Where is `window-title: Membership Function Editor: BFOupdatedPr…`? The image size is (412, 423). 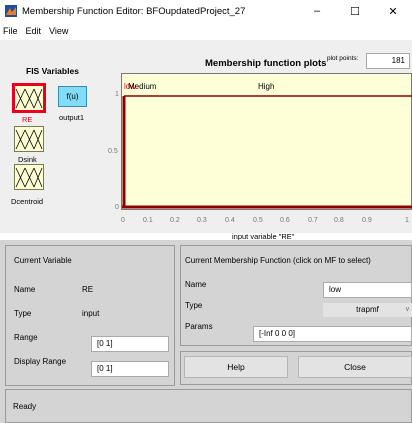 window-title: Membership Function Editor: BFOupdatedPr… is located at coordinates (134, 11).